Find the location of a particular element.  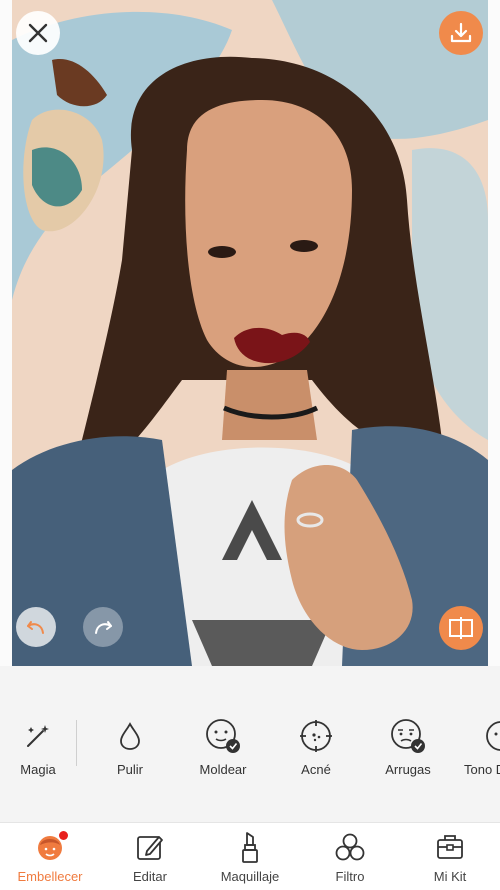

tab-mi-kit: Mi Kit is located at coordinates (450, 856).